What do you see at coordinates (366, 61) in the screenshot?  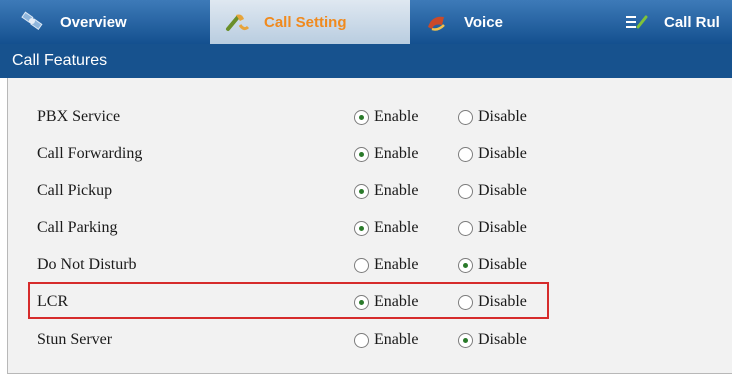 I see `section-header: Call Features` at bounding box center [366, 61].